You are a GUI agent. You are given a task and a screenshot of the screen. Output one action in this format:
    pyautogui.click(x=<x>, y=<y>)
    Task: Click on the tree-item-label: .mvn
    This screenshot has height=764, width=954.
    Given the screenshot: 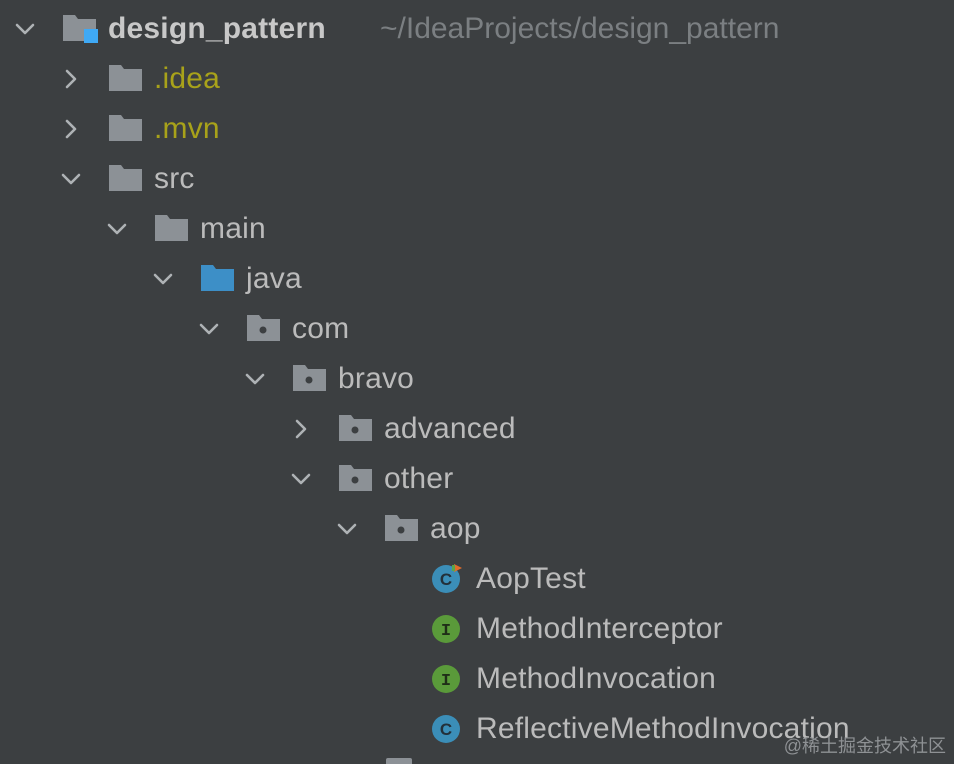 What is the action you would take?
    pyautogui.click(x=187, y=128)
    